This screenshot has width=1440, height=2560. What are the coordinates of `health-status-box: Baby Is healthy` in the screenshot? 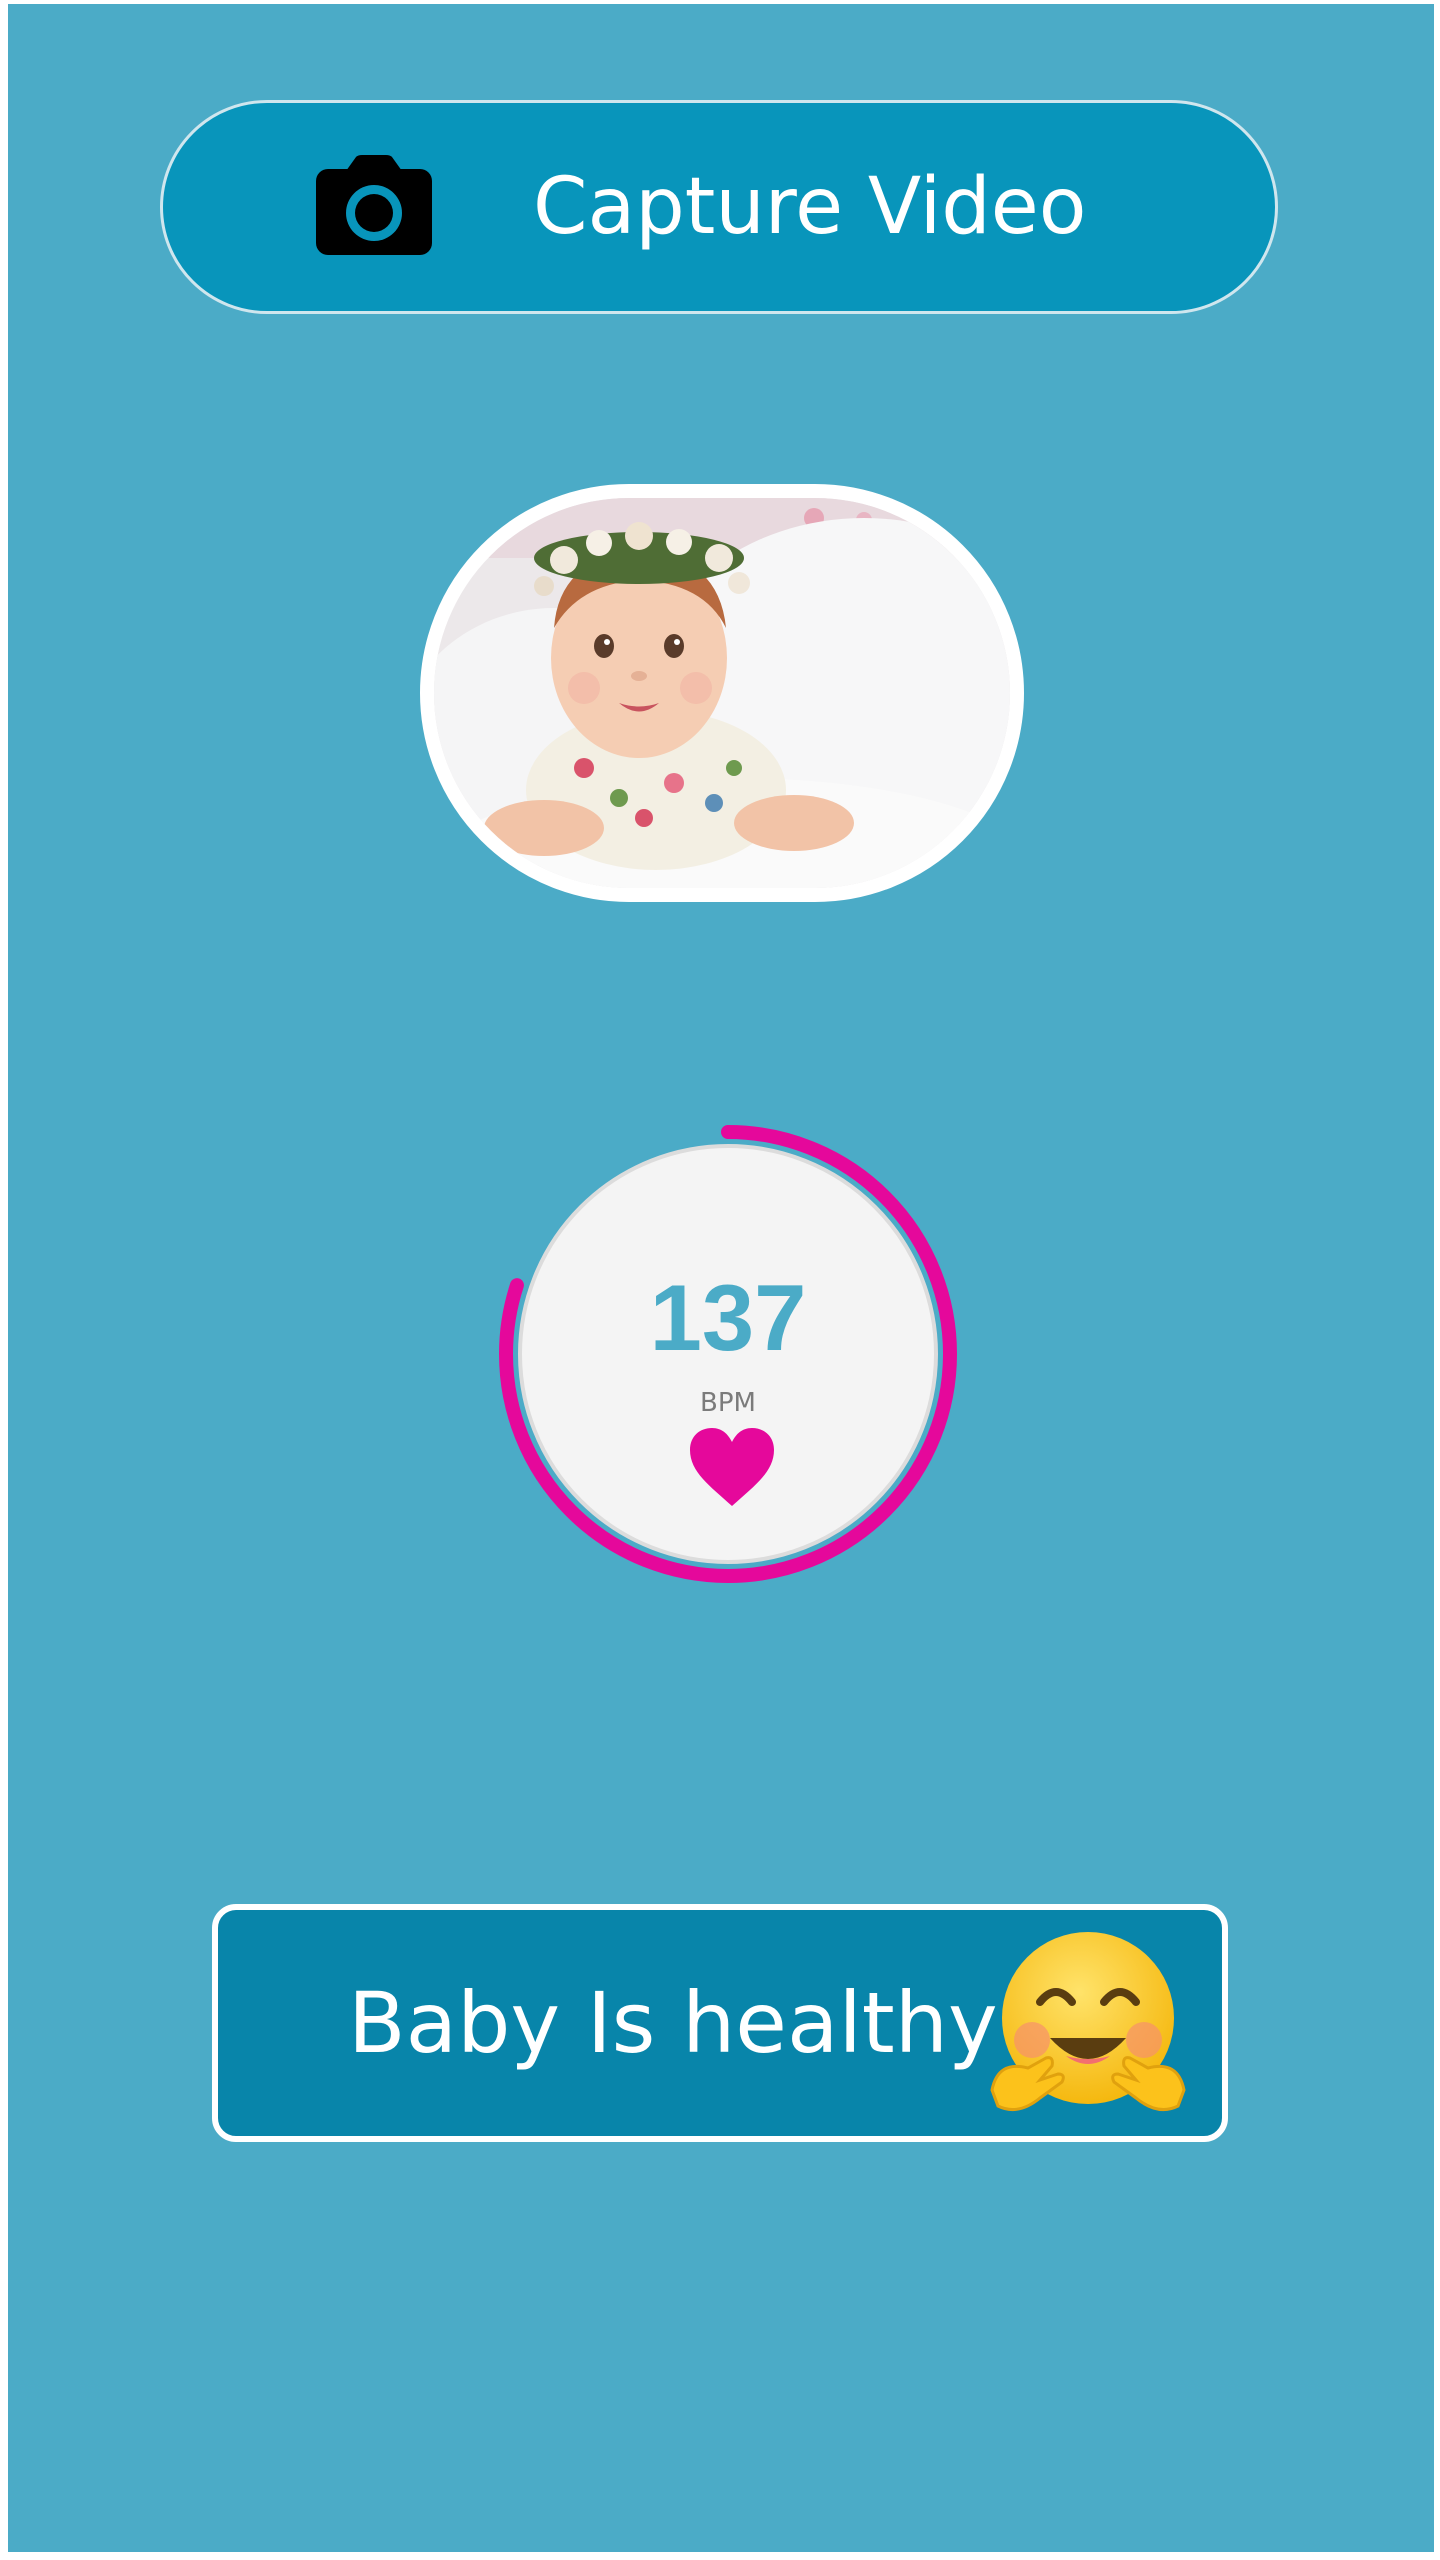 It's located at (720, 2023).